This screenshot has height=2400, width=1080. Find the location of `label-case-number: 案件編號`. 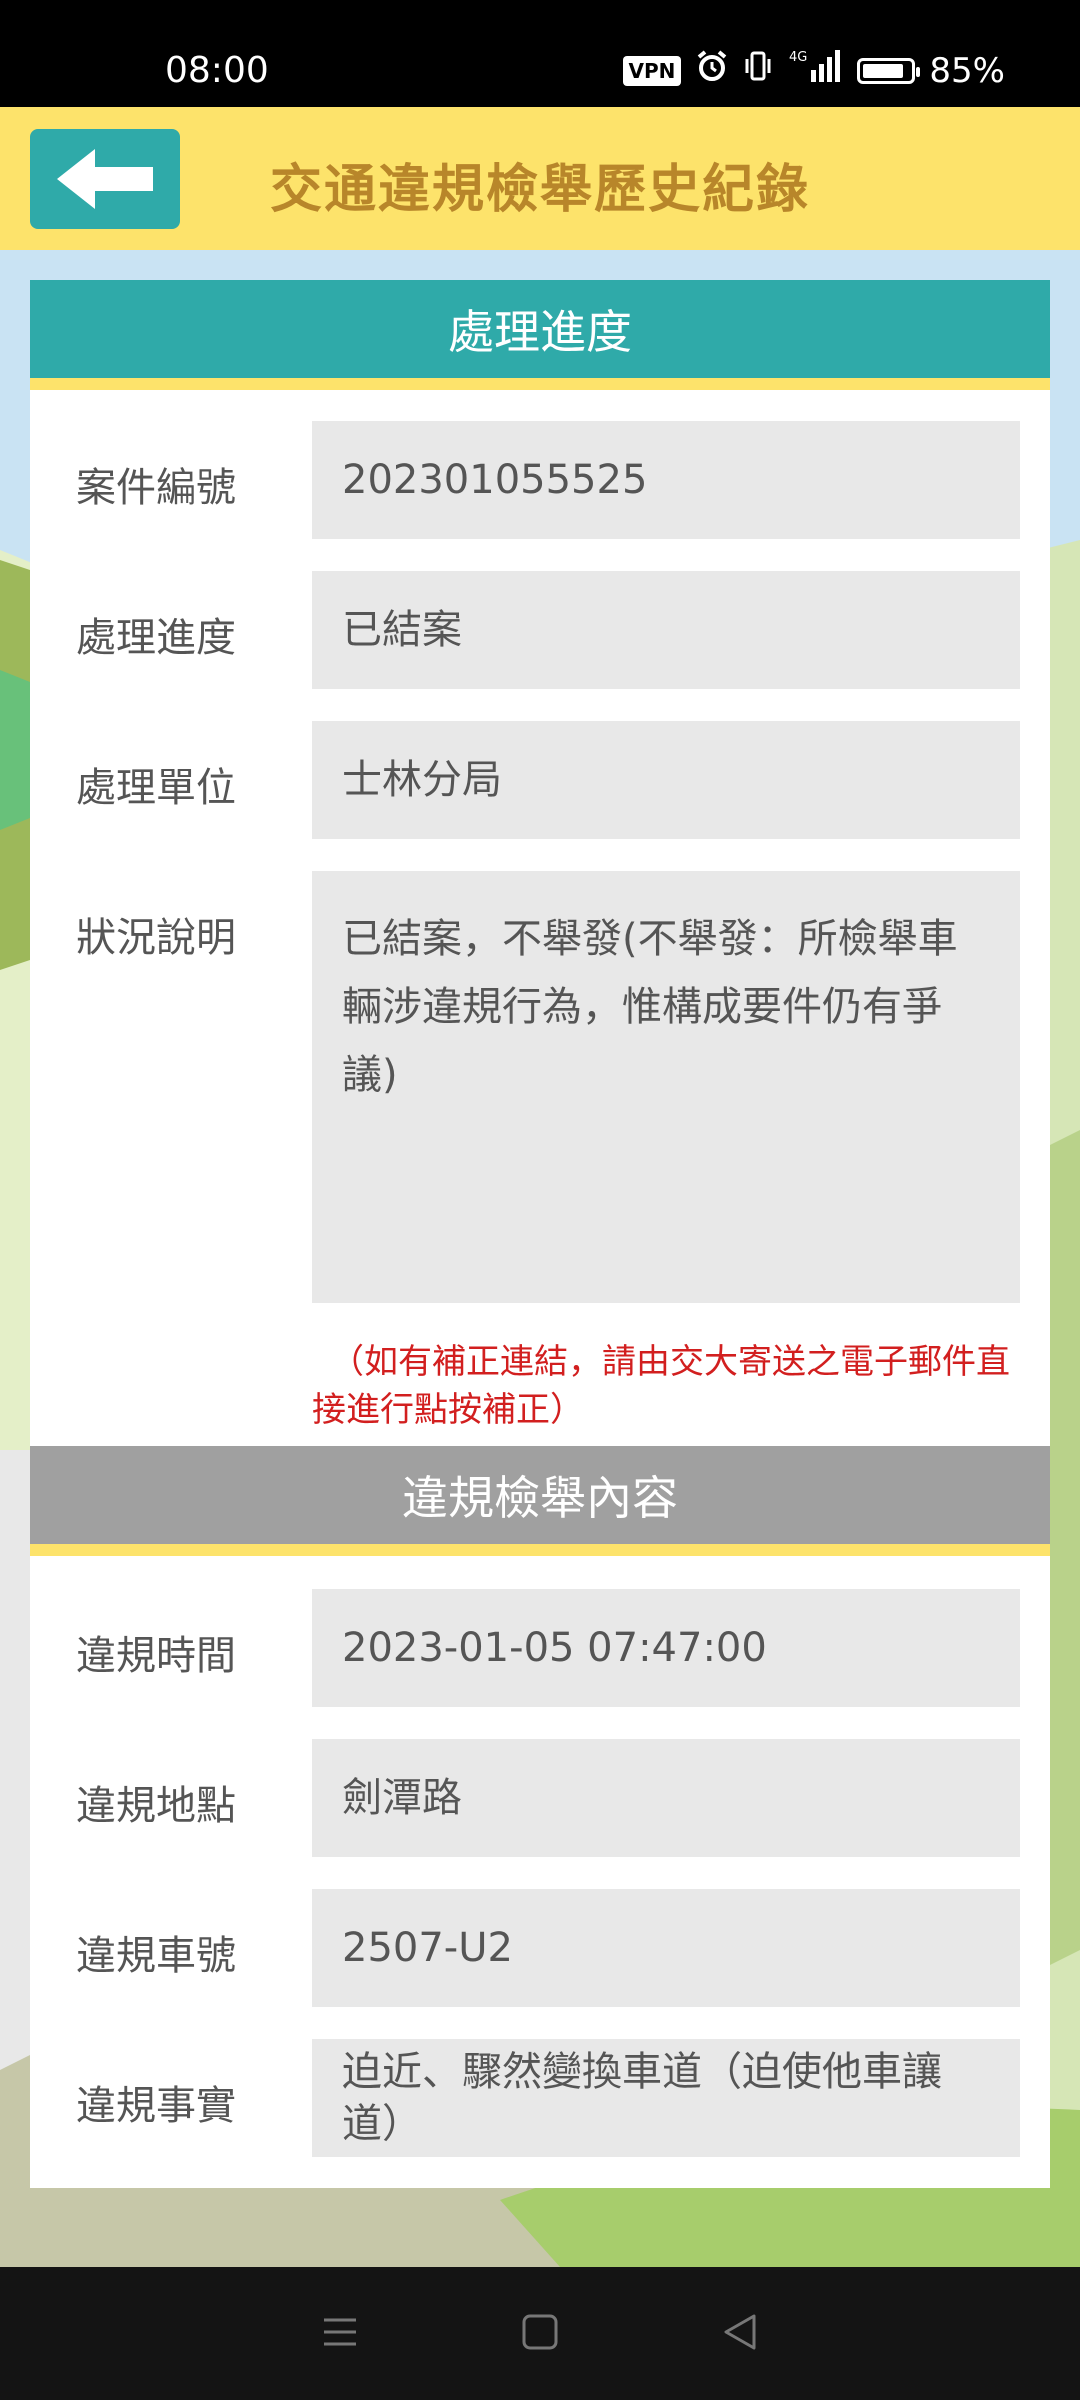

label-case-number: 案件編號 is located at coordinates (156, 488).